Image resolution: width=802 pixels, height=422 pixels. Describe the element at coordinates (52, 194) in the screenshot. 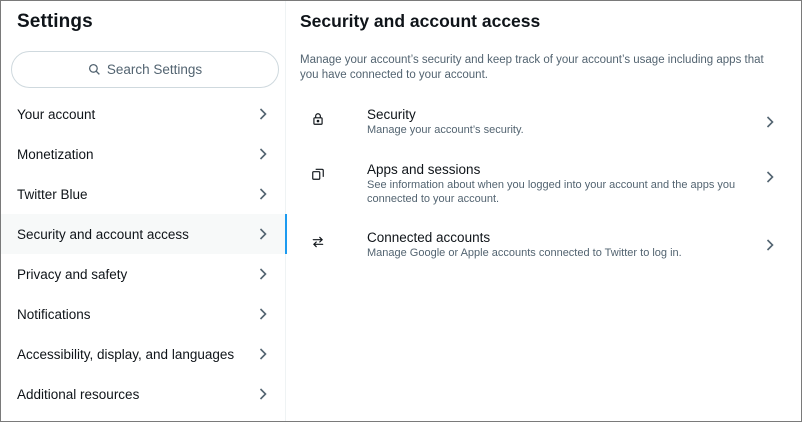

I see `sidebar-item-label: Twitter Blue` at that location.